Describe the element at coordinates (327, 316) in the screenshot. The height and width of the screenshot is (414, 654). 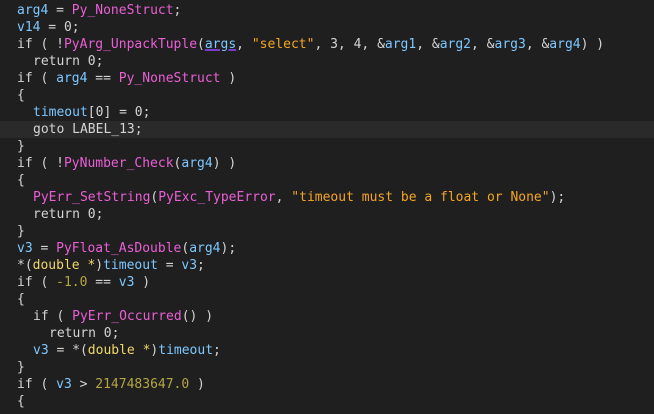
I see `code-line: if ( PyErr_Occurred() )` at that location.